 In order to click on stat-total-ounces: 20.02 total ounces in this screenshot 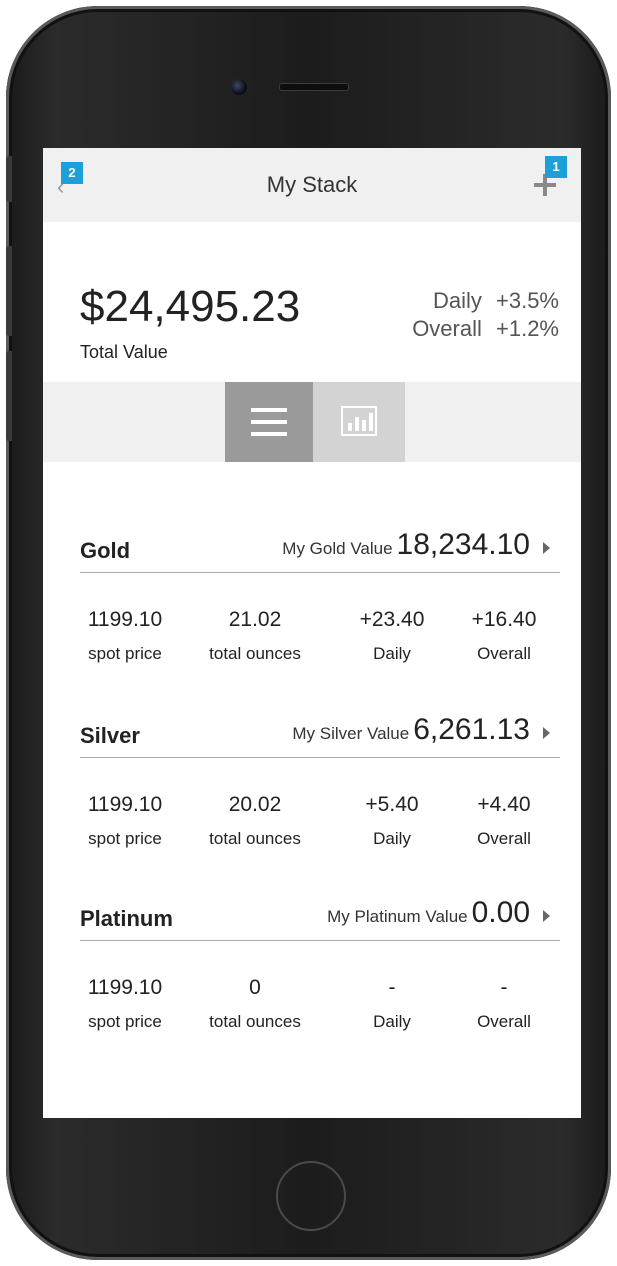, I will do `click(255, 821)`.